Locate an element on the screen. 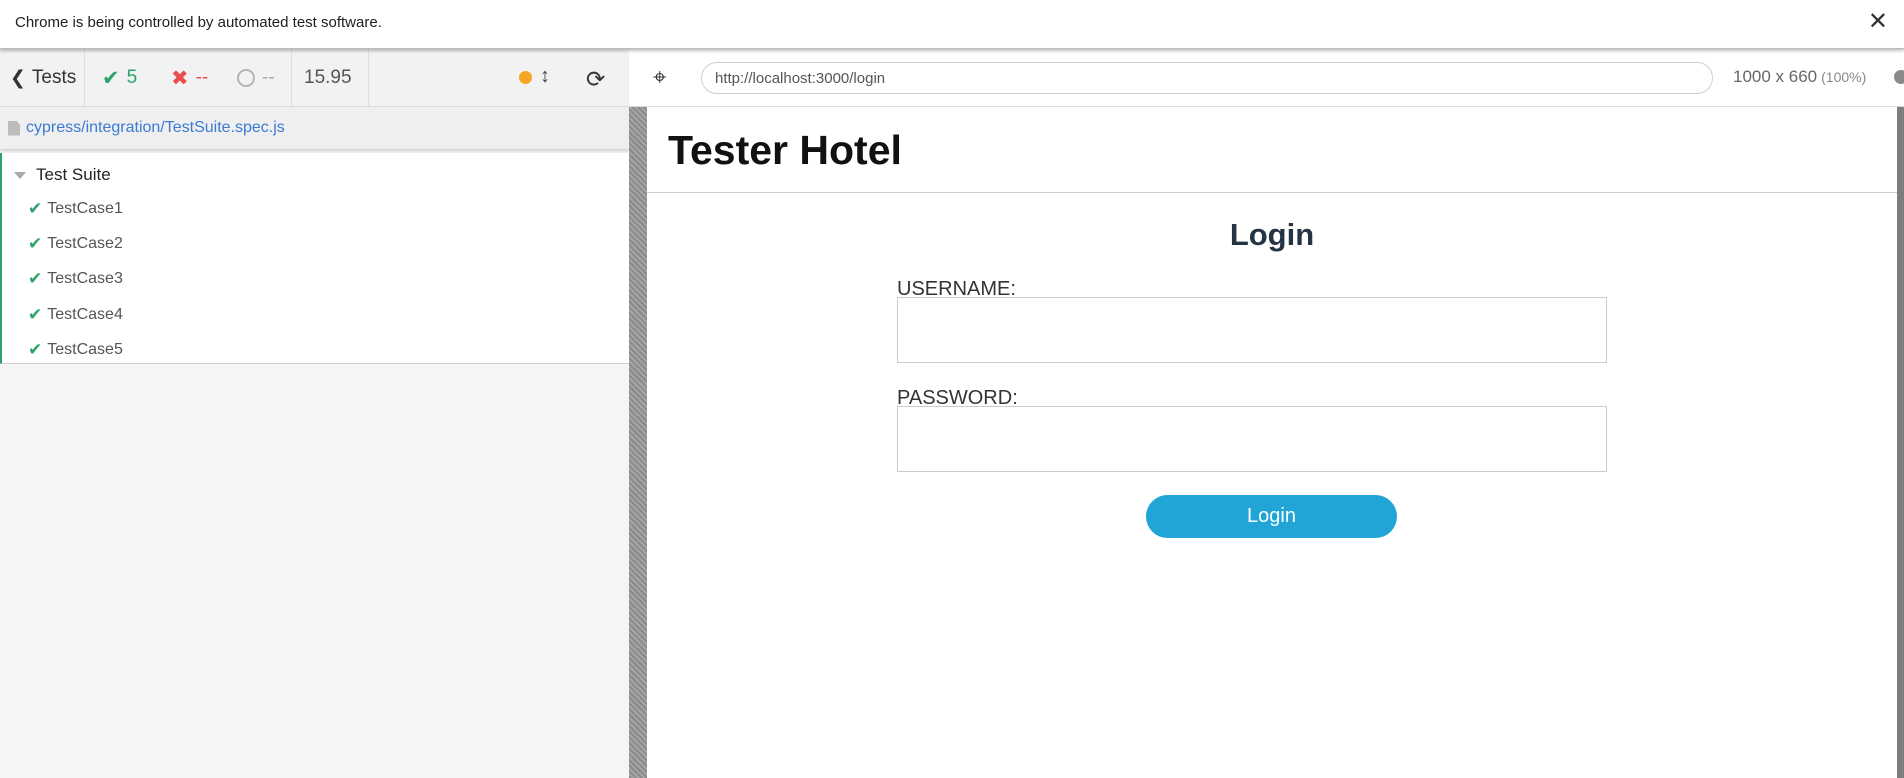 The width and height of the screenshot is (1904, 778). close-icon: ✕ is located at coordinates (1878, 22).